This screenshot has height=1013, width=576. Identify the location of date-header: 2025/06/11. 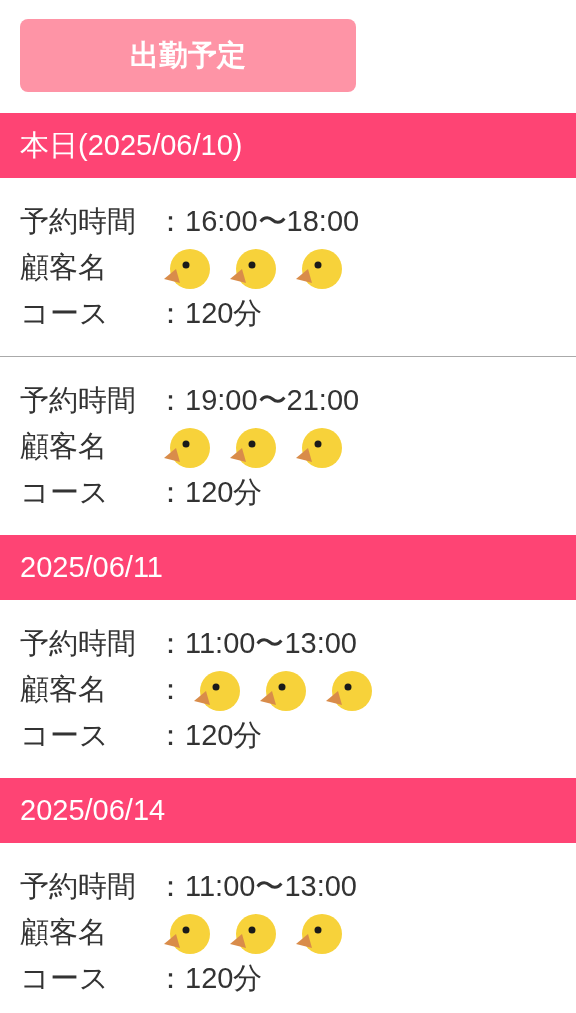
(288, 567).